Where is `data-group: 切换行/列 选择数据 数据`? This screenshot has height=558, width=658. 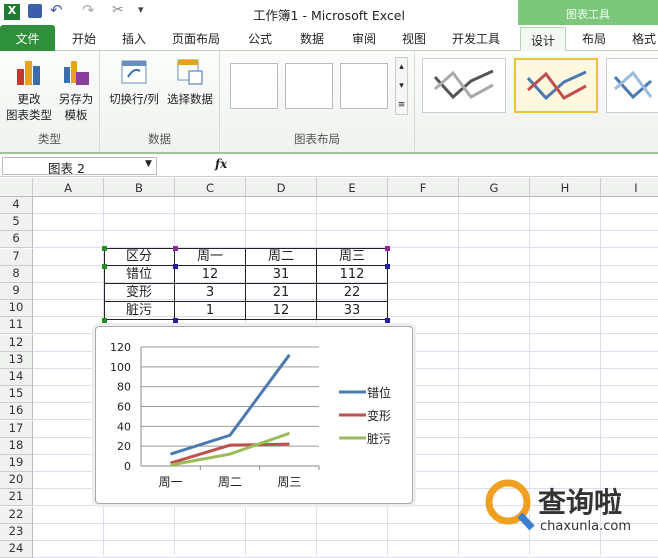
data-group: 切换行/列 选择数据 数据 is located at coordinates (160, 101).